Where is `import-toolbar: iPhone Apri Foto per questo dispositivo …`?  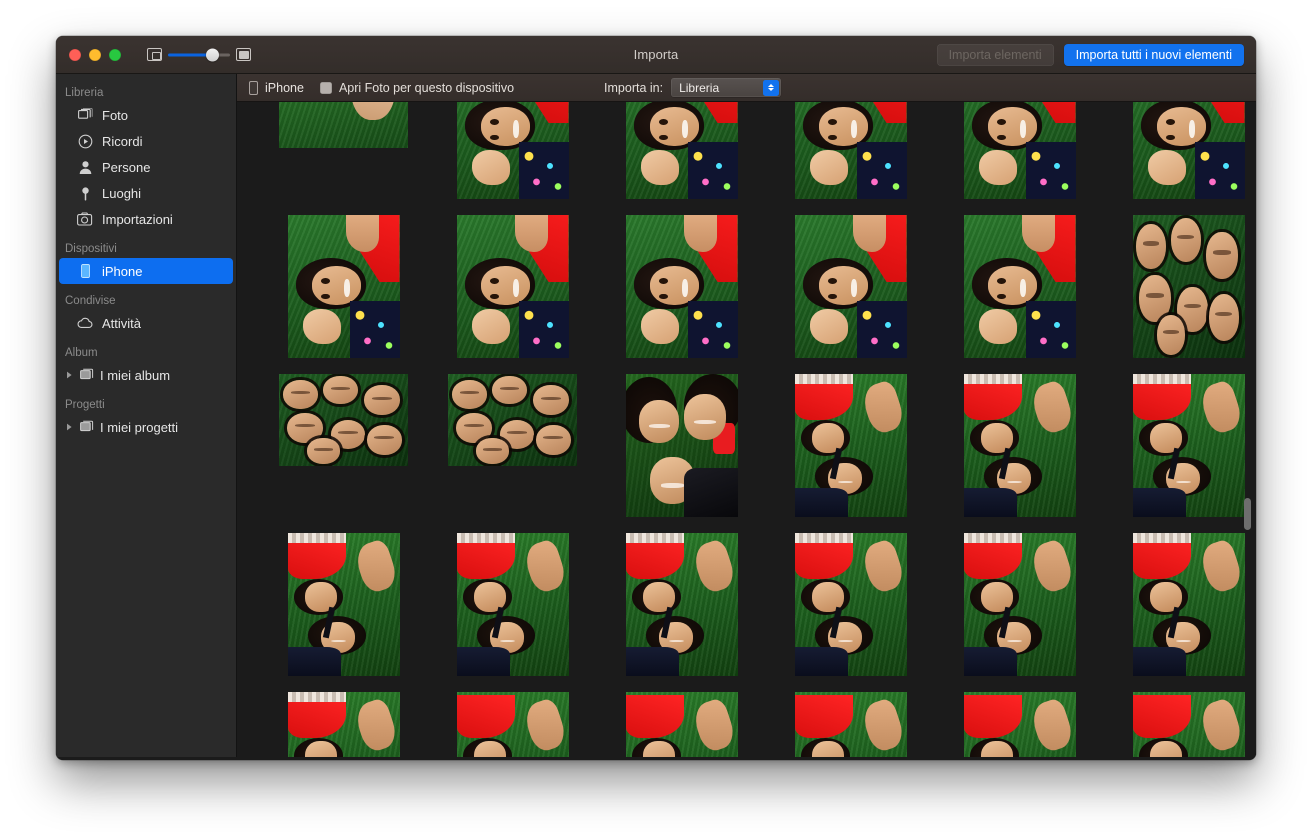 import-toolbar: iPhone Apri Foto per questo dispositivo … is located at coordinates (746, 88).